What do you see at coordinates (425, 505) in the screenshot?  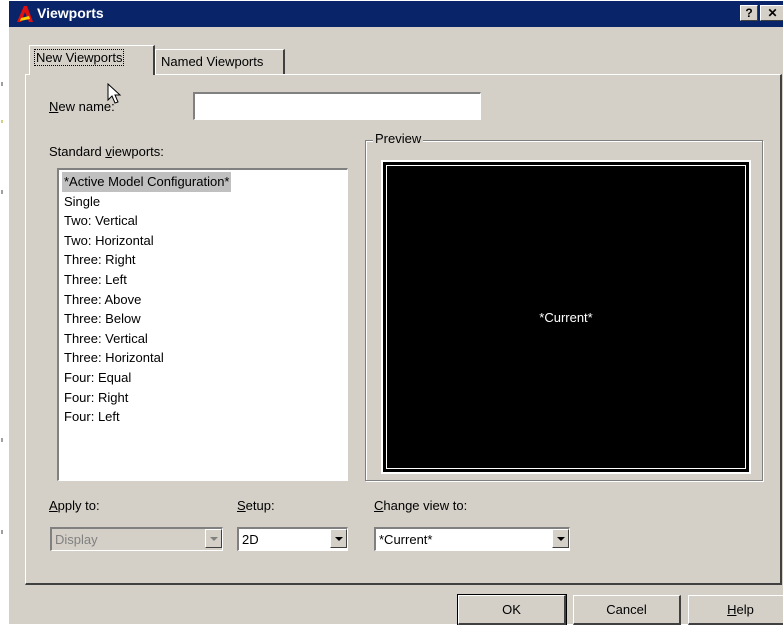 I see `change-view-text: hange view to:` at bounding box center [425, 505].